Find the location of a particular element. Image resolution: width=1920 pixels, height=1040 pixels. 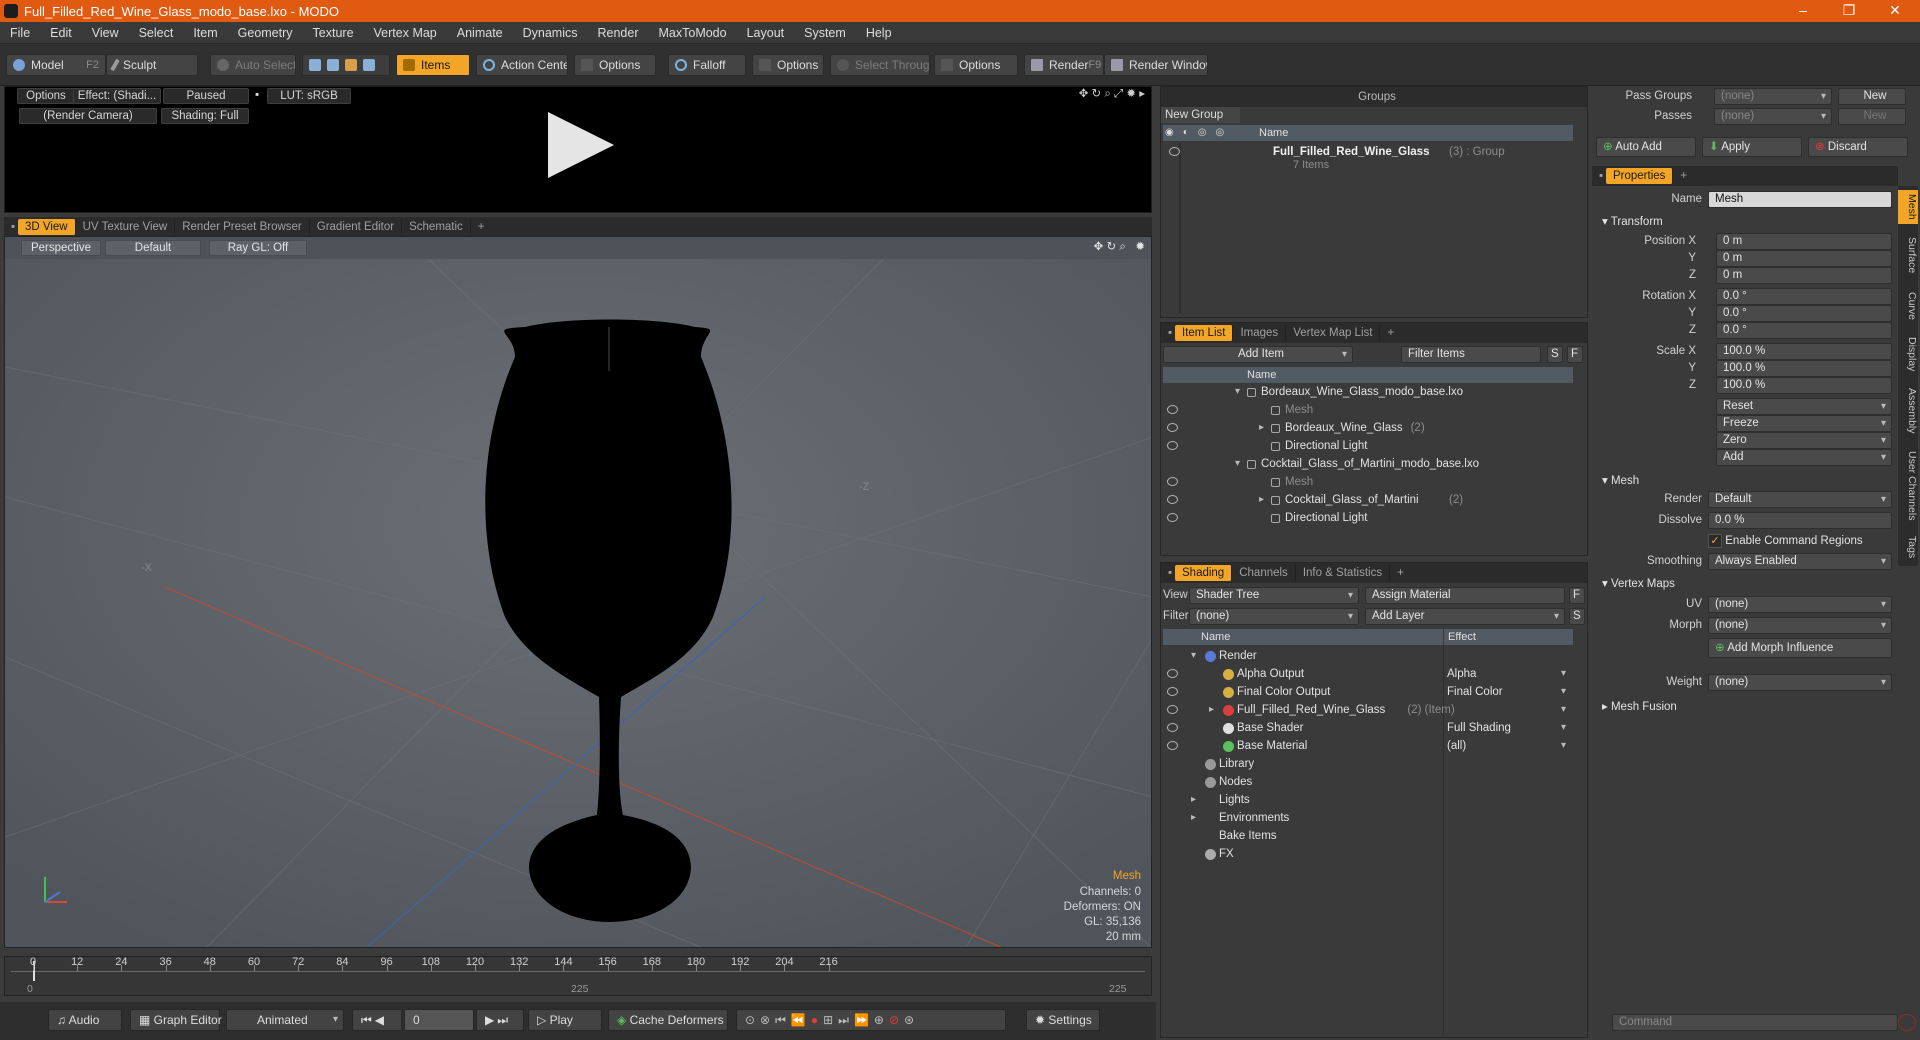

items-mode-button: Items is located at coordinates (433, 65).